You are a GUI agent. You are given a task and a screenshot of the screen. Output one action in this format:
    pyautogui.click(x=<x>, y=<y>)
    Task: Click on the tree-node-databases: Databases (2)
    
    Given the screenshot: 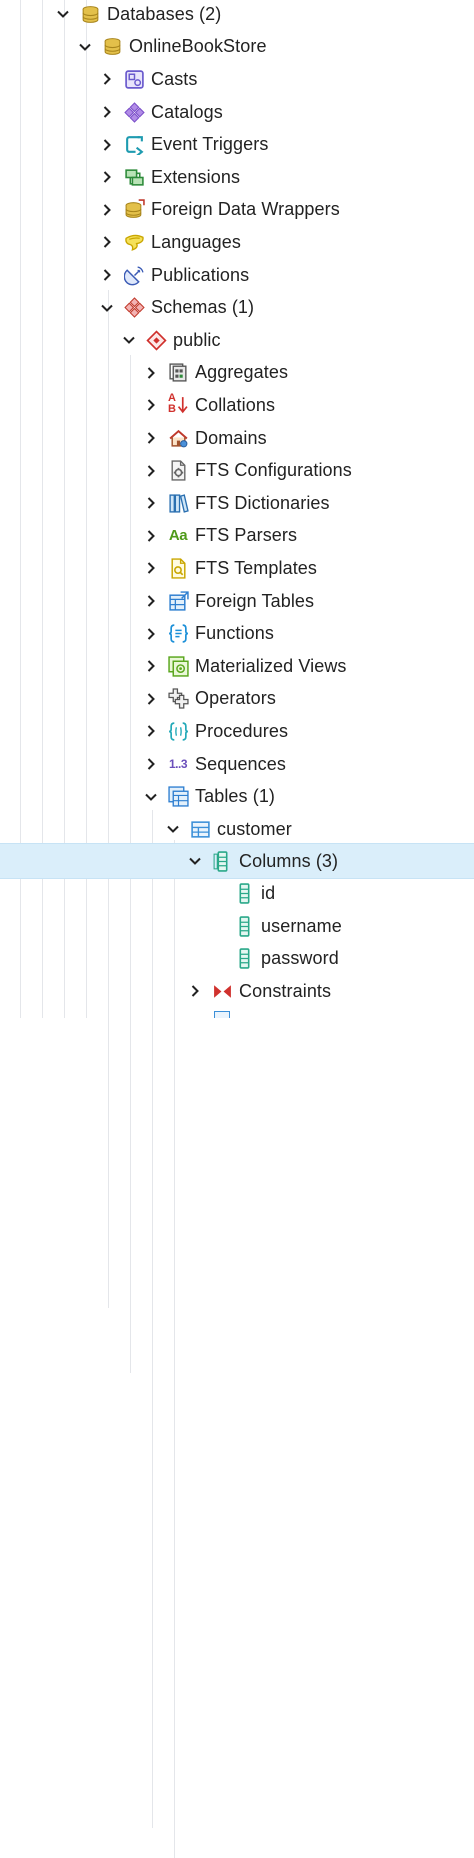 What is the action you would take?
    pyautogui.click(x=237, y=15)
    